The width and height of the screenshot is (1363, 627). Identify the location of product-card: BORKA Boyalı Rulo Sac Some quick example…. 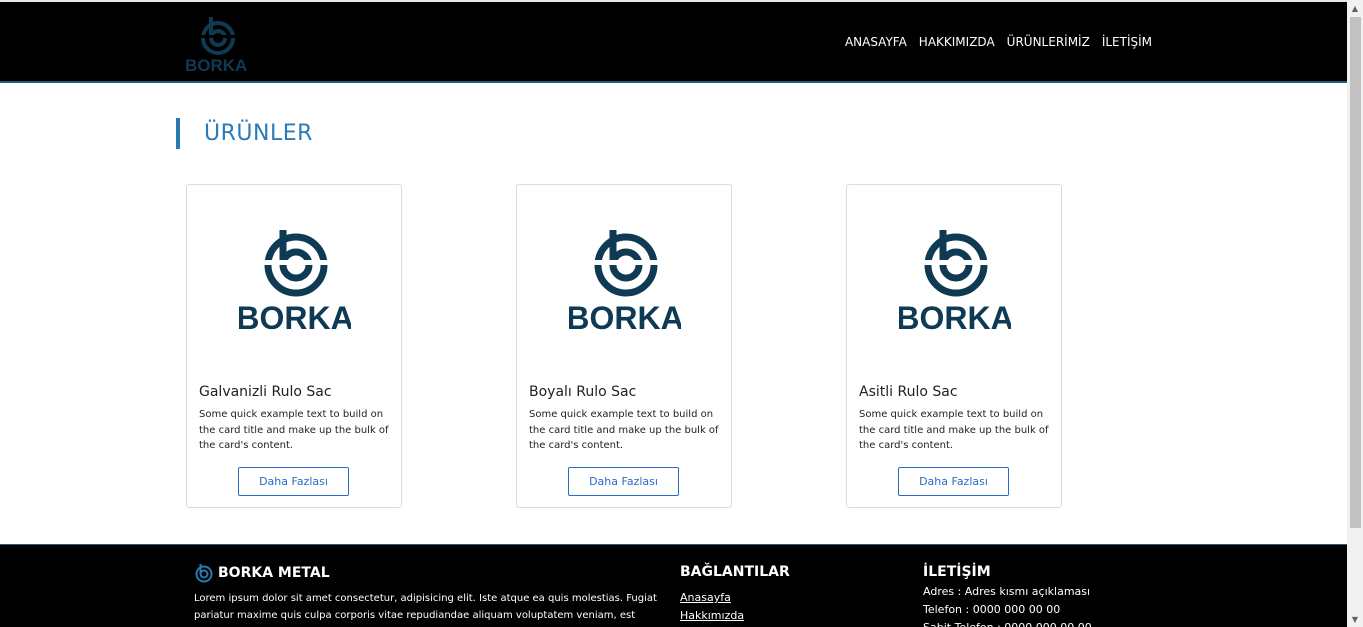
(624, 346).